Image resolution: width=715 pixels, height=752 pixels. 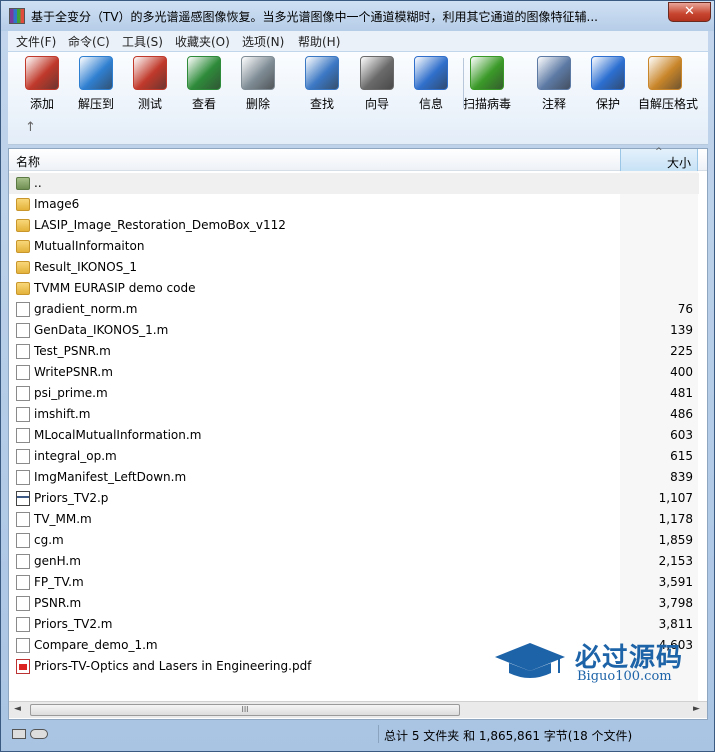 I want to click on file-name: .., so click(x=38, y=183).